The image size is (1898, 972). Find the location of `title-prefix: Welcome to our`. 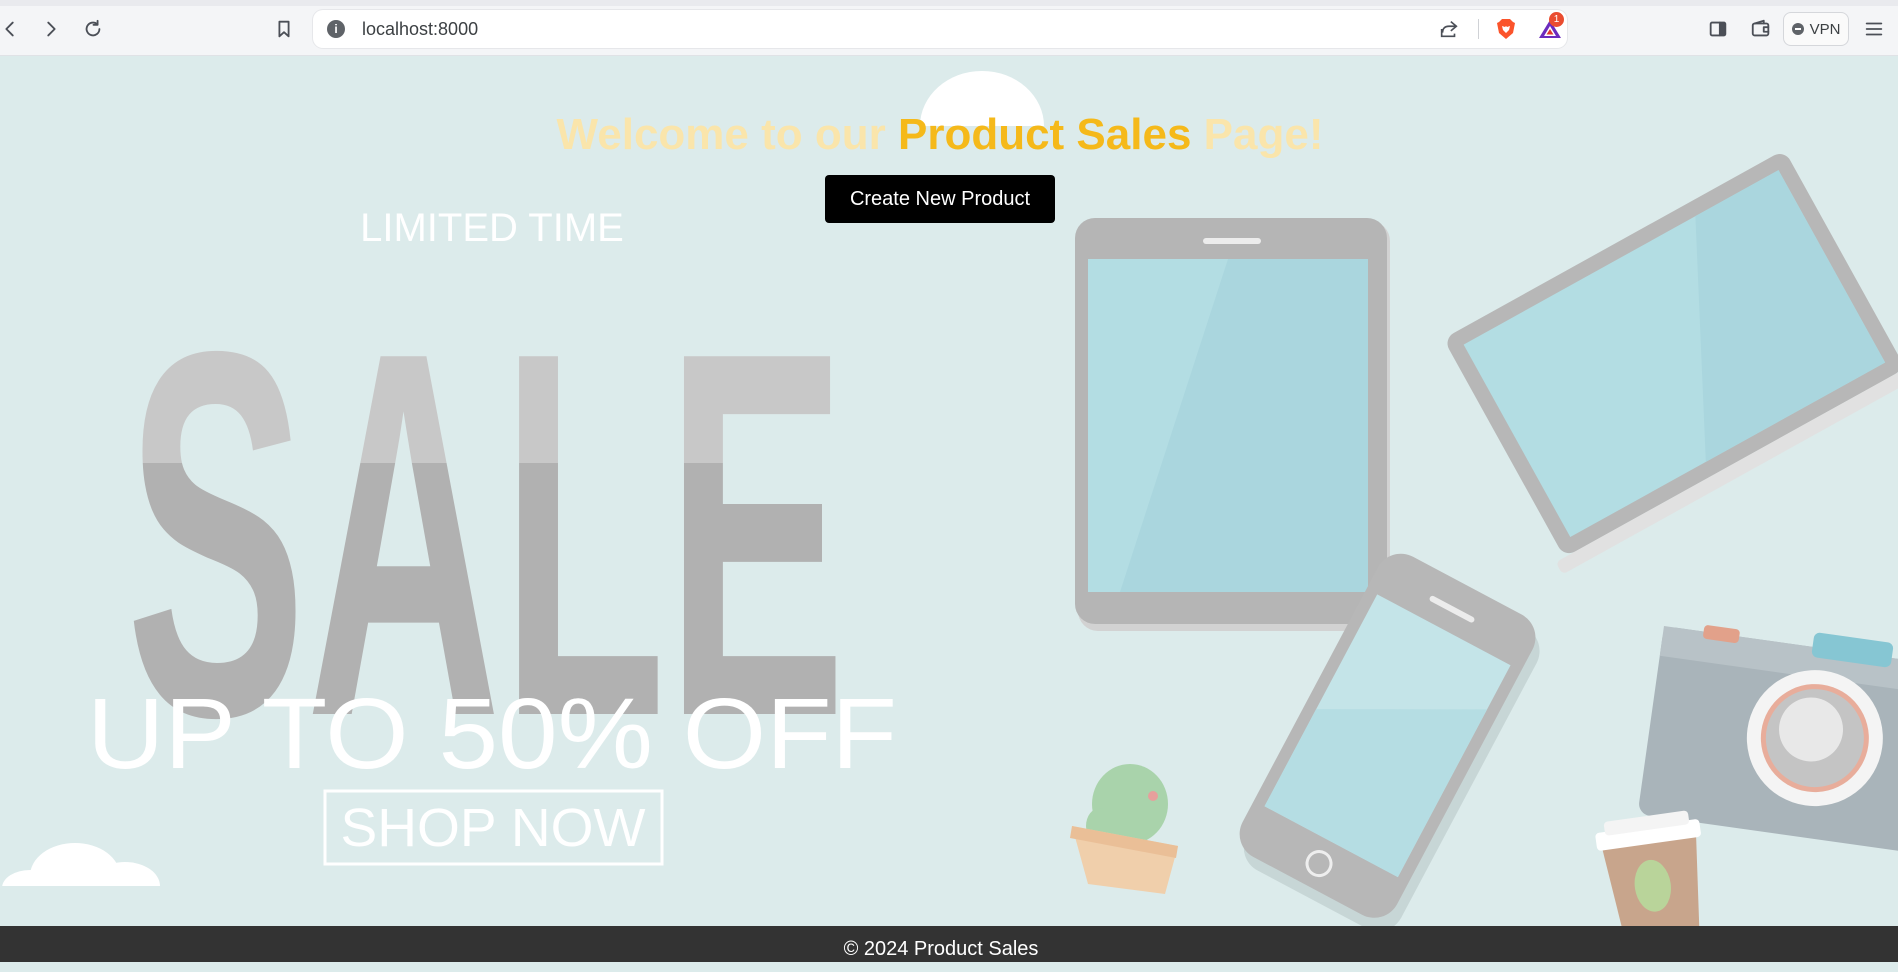

title-prefix: Welcome to our is located at coordinates (727, 134).